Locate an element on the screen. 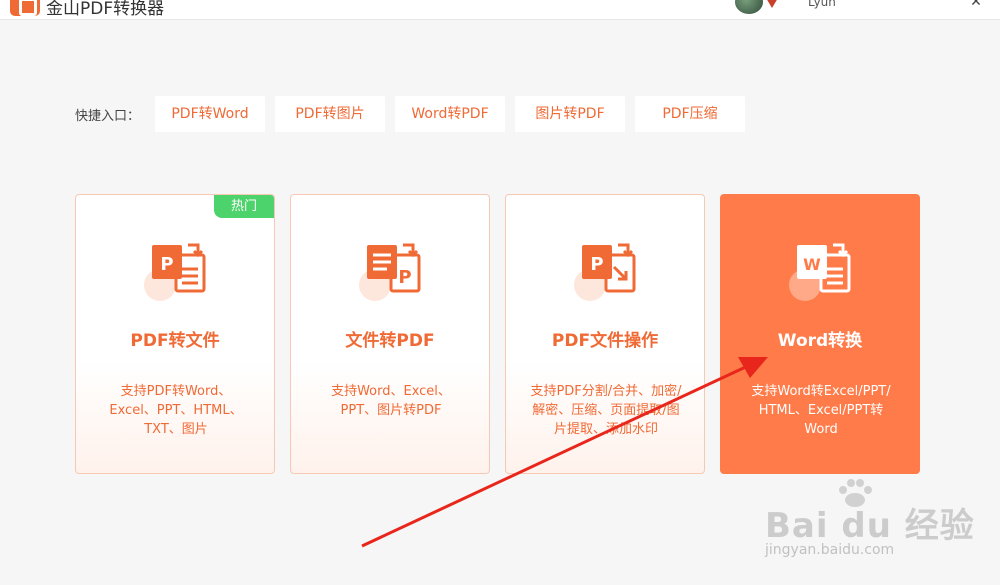 Image resolution: width=1000 pixels, height=585 pixels. maximize-button is located at coordinates (947, 5).